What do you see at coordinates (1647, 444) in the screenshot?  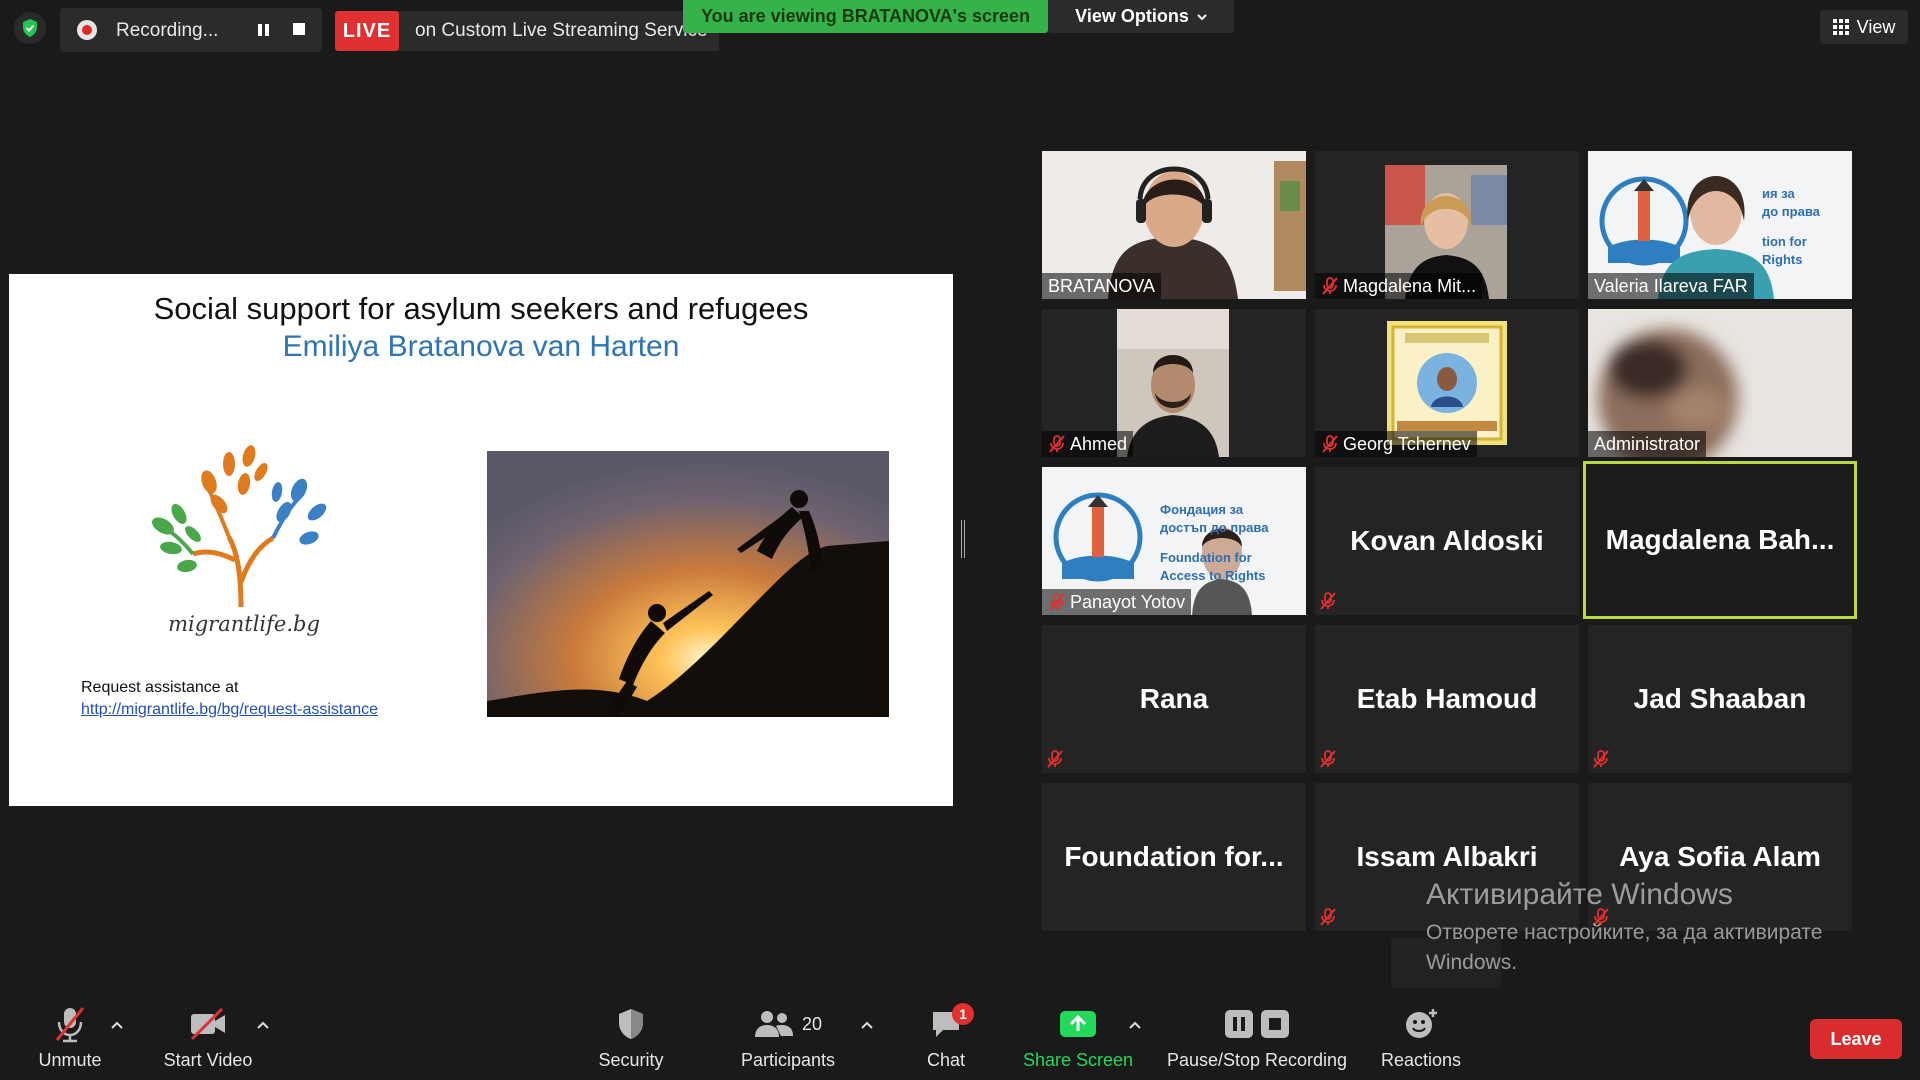 I see `participant-name: Administrator` at bounding box center [1647, 444].